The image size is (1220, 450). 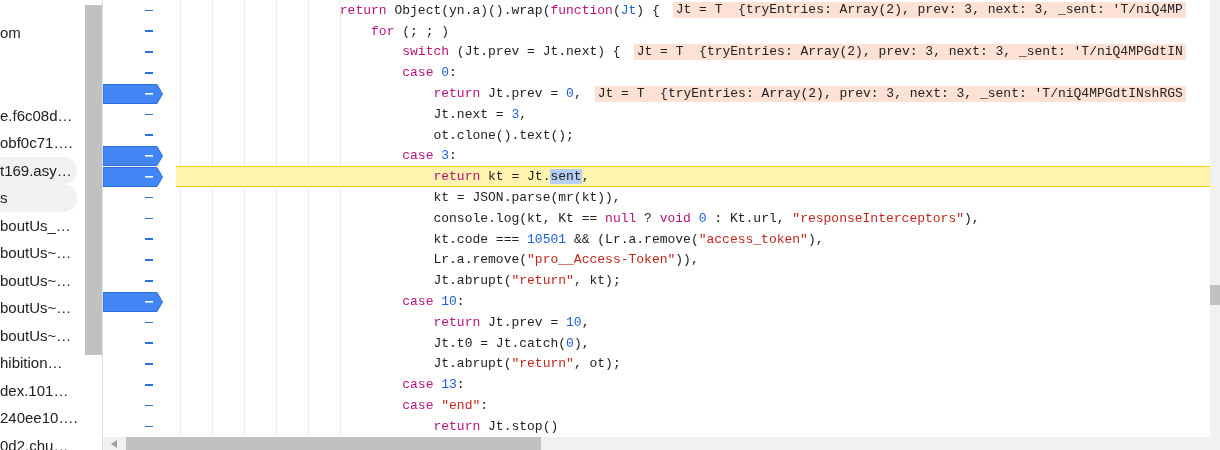 I want to click on code-line: case 13:, so click(x=433, y=385).